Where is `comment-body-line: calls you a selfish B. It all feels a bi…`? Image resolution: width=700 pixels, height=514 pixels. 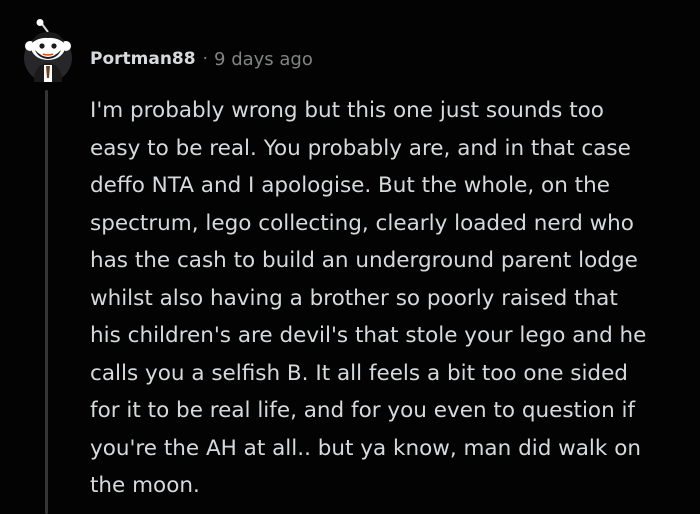 comment-body-line: calls you a selfish B. It all feels a bi… is located at coordinates (359, 373).